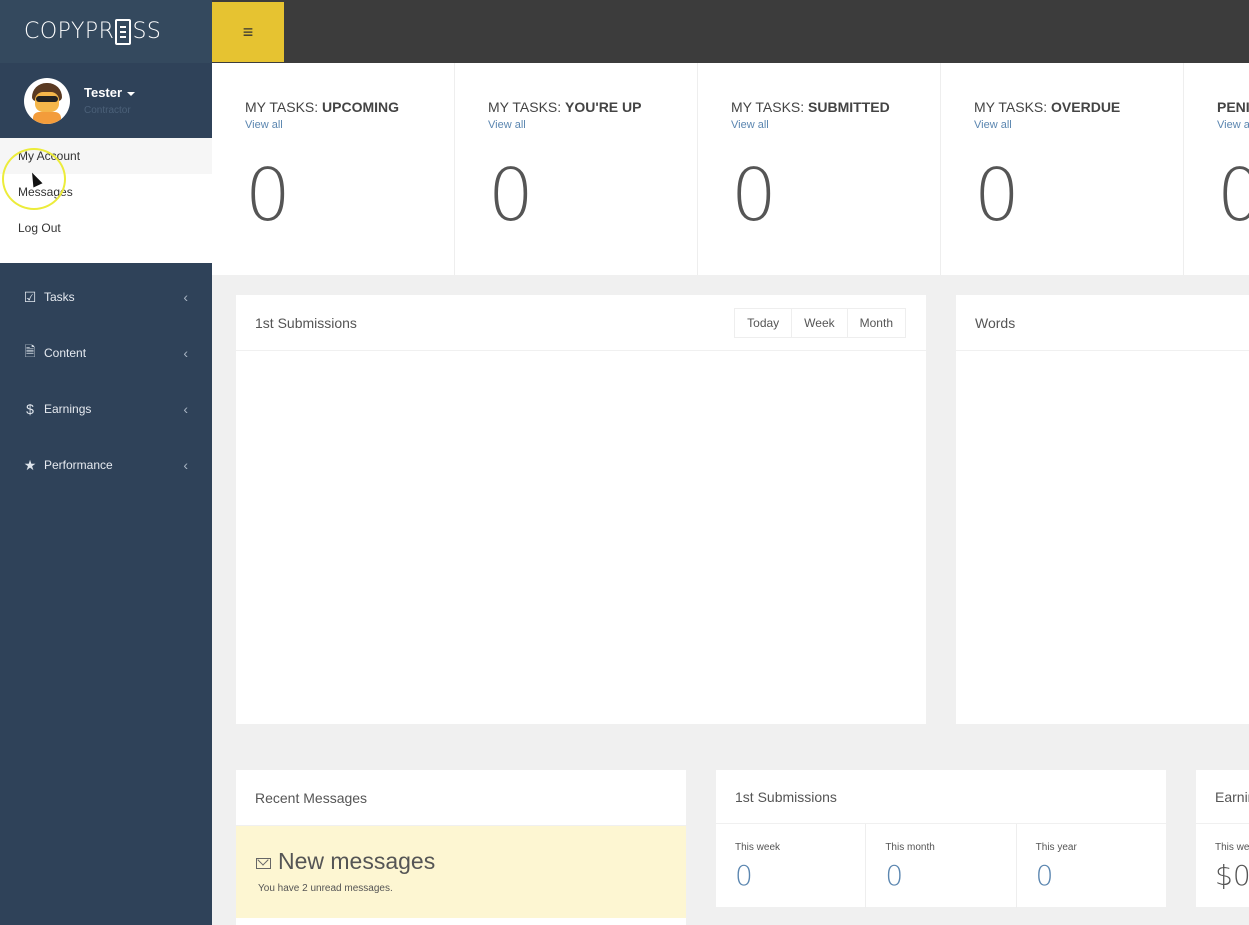 This screenshot has width=1249, height=925. Describe the element at coordinates (106, 228) in the screenshot. I see `menu-item-log-out: Log Out` at that location.